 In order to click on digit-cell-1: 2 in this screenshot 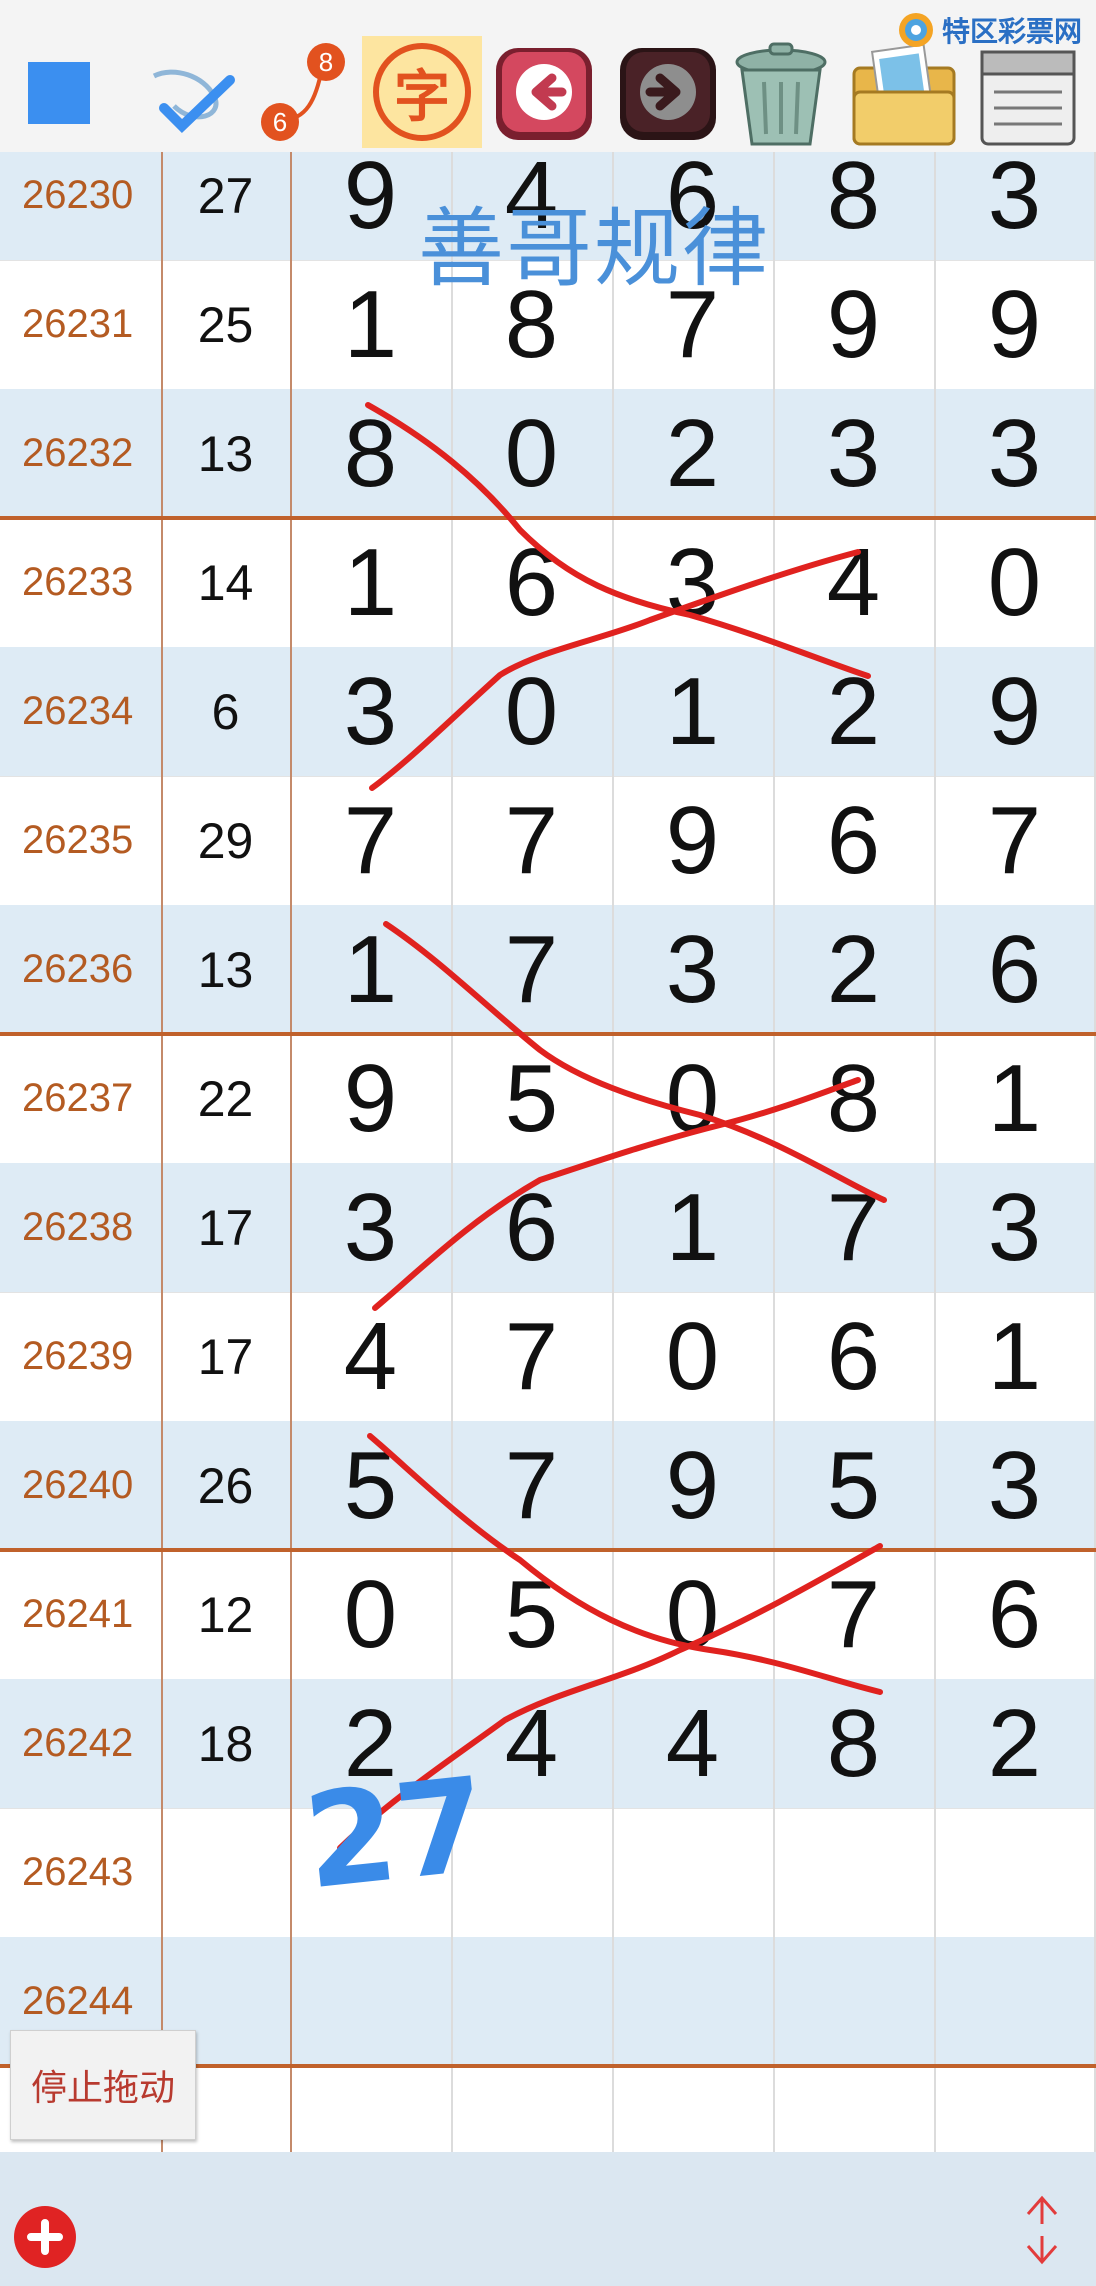, I will do `click(370, 1743)`.